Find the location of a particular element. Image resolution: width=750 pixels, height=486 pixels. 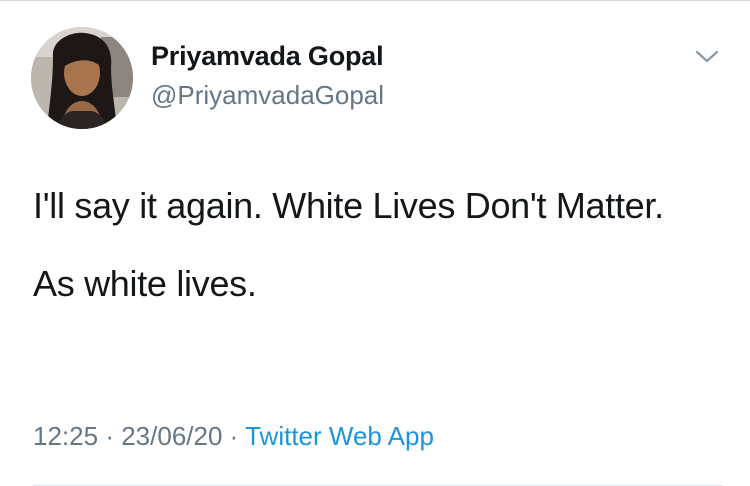

author-display-name: Priyamvada Gopal is located at coordinates (267, 56).